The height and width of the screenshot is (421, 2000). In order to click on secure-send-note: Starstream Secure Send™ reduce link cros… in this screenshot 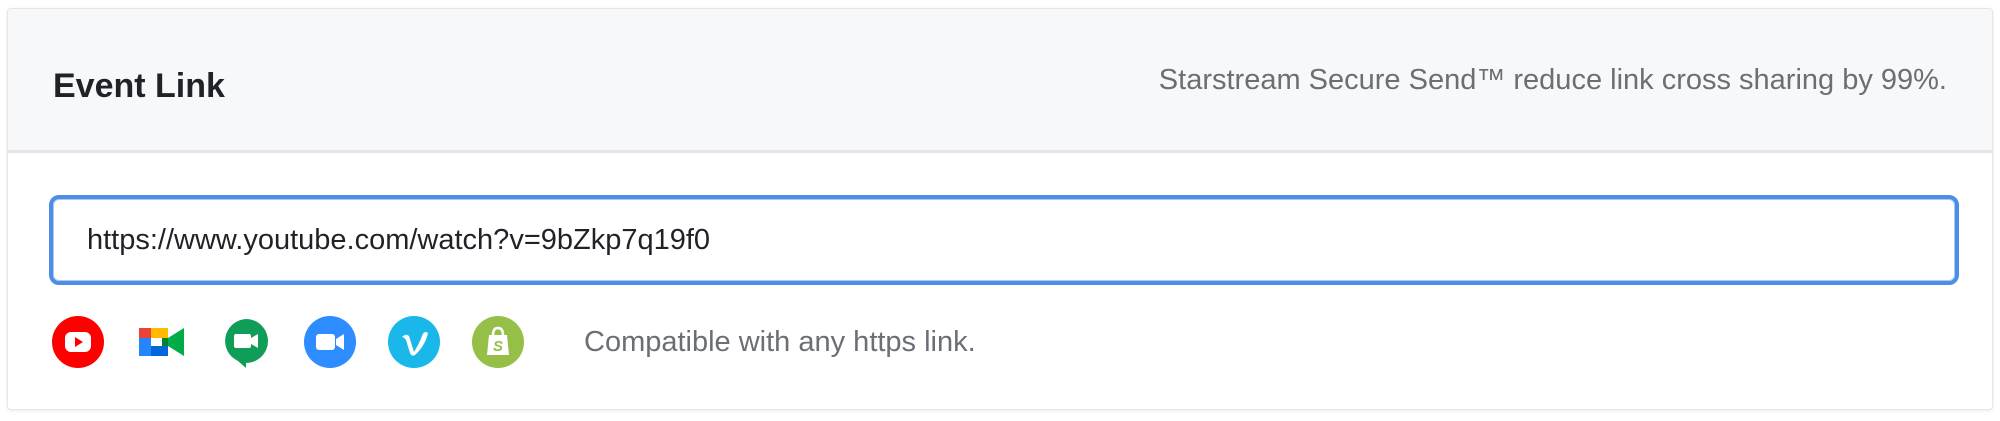, I will do `click(1552, 80)`.